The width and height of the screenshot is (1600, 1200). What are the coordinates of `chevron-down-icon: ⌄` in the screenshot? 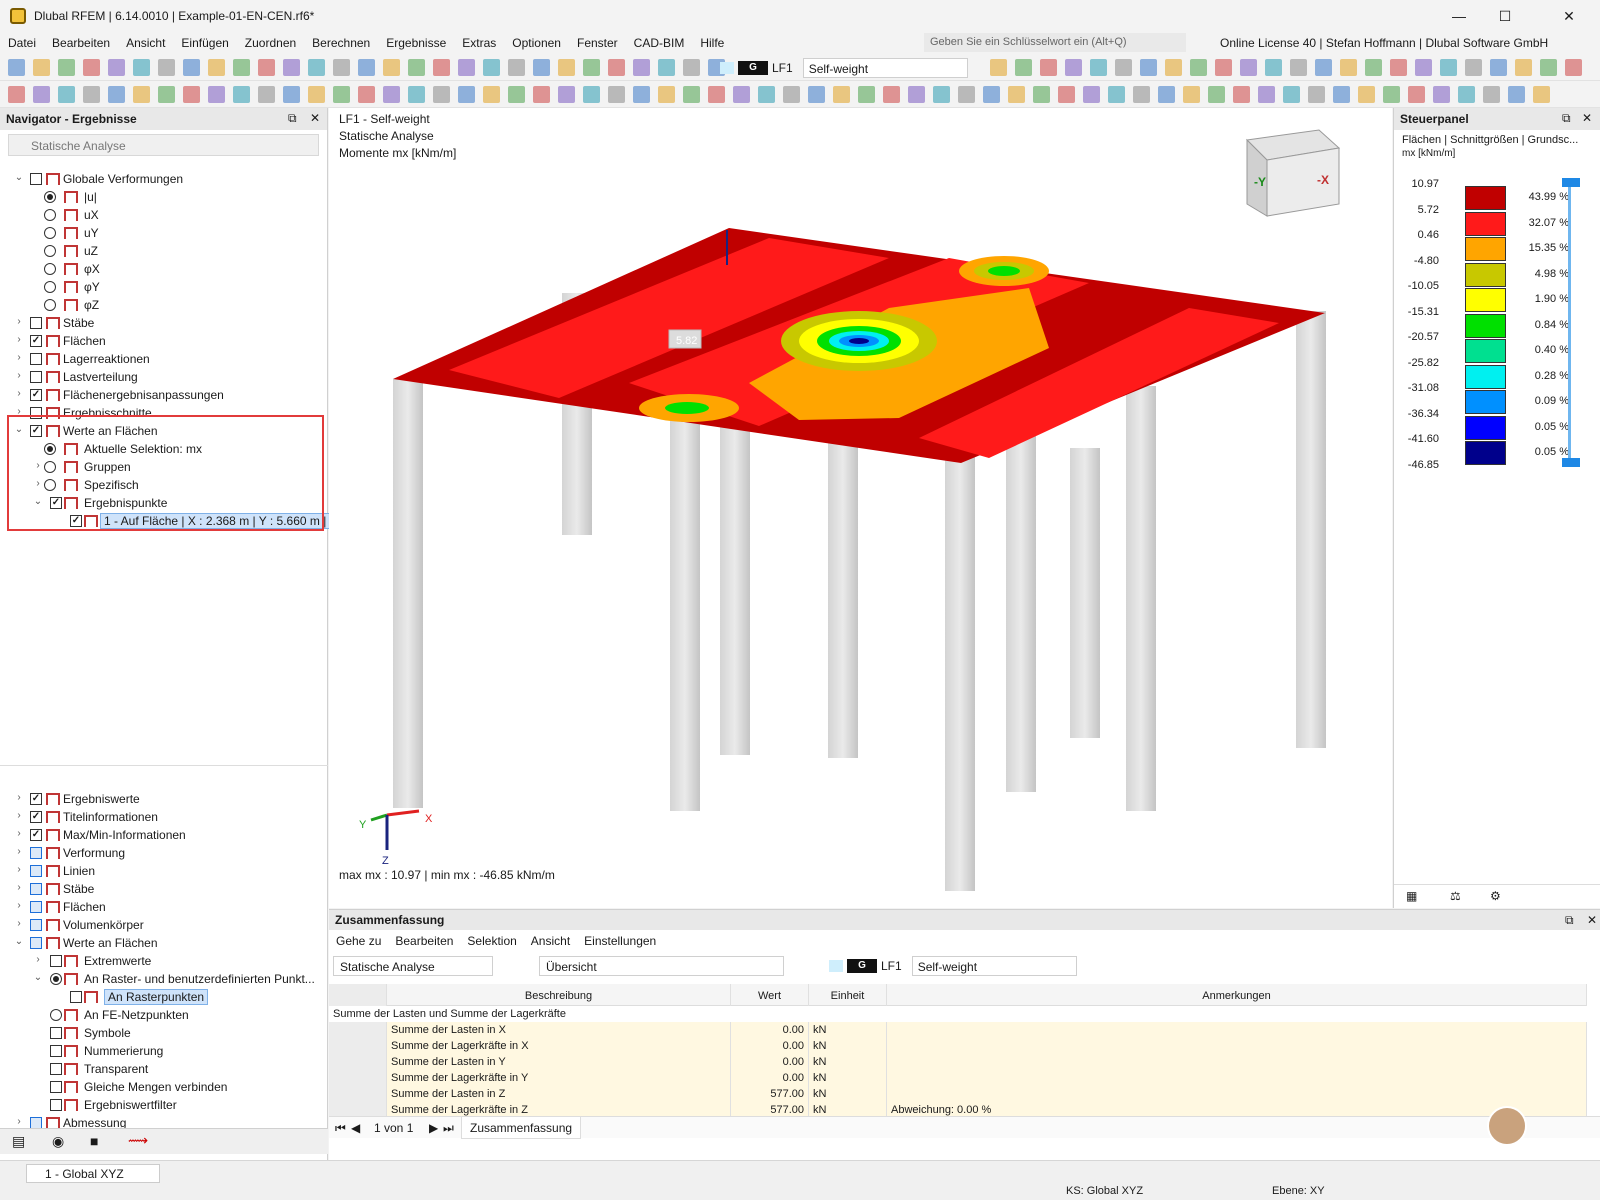 It's located at (38, 977).